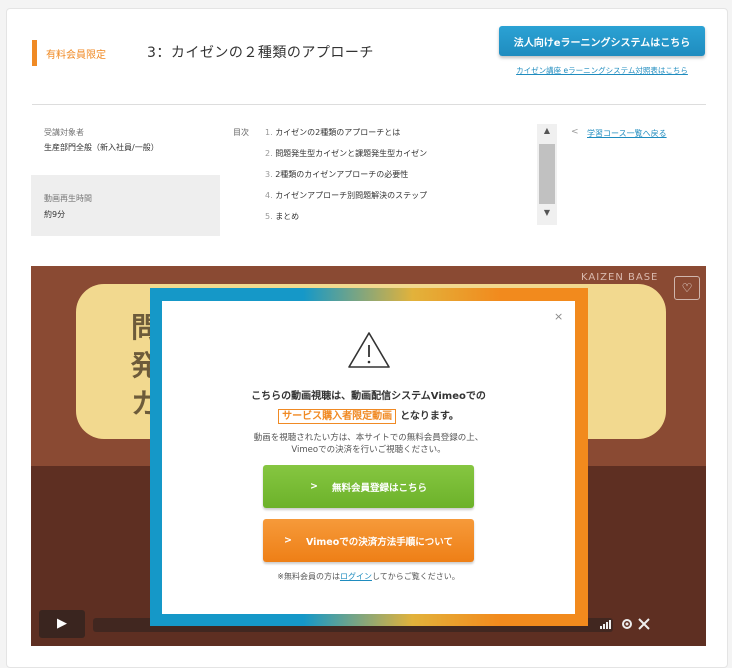  Describe the element at coordinates (282, 216) in the screenshot. I see `toc-item: 5. まとめ` at that location.